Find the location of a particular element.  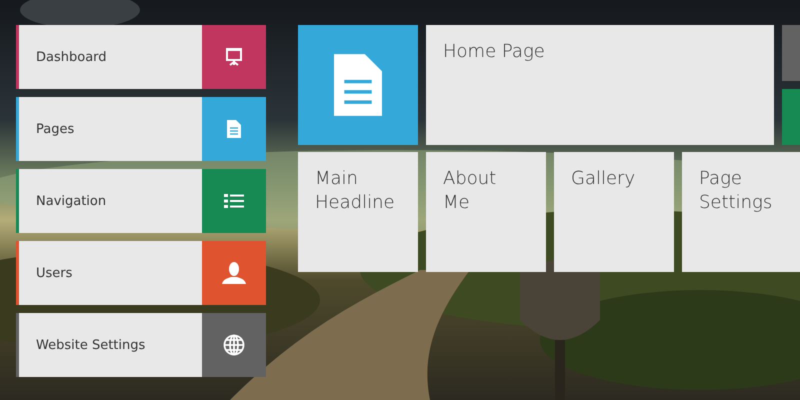

menu-item: Dashboard is located at coordinates (109, 57).